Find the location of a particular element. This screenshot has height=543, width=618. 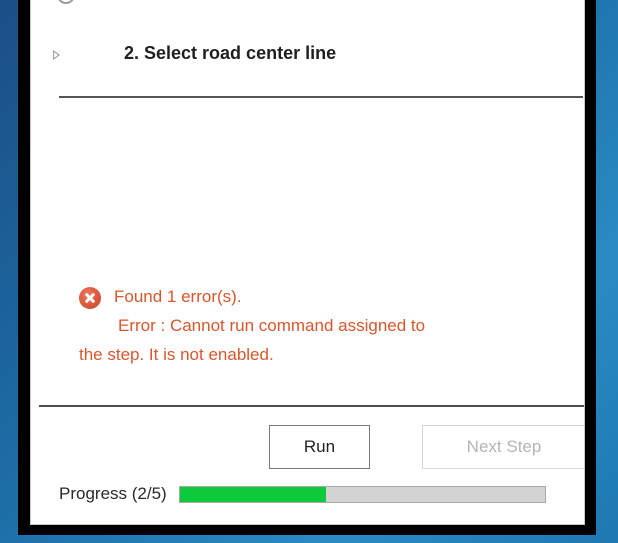

error-circle-x-icon is located at coordinates (90, 298).